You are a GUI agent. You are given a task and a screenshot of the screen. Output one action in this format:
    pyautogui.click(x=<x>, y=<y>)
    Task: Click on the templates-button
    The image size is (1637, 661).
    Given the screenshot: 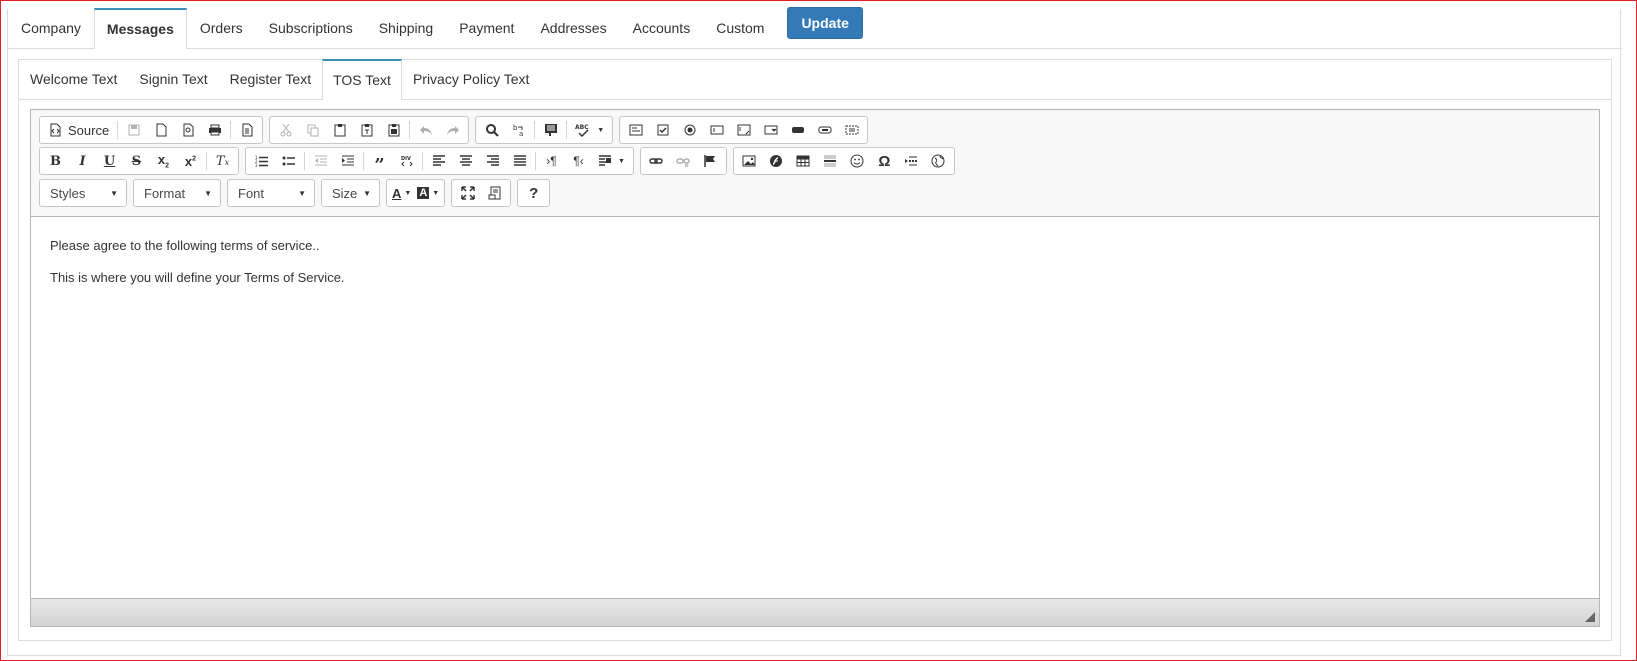 What is the action you would take?
    pyautogui.click(x=246, y=130)
    